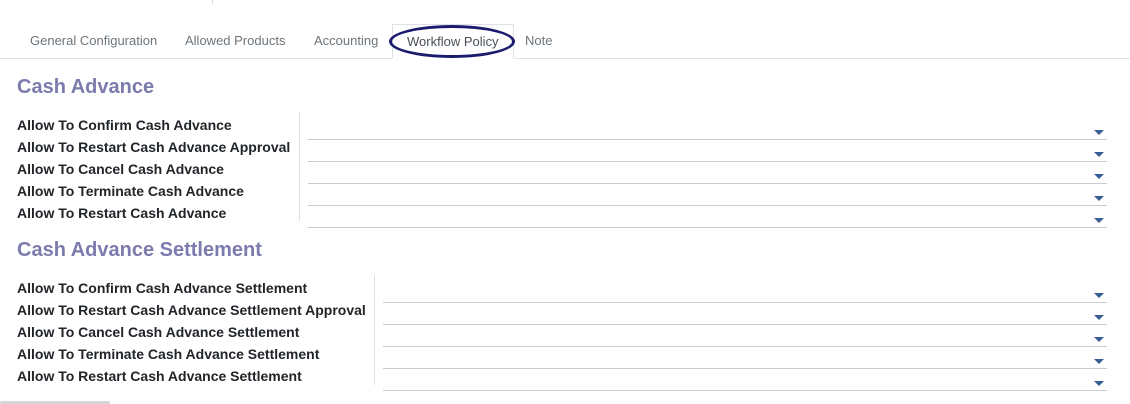 Image resolution: width=1130 pixels, height=404 pixels. I want to click on label-confirm-settlement: Allow To Confirm Cash Advance Settlement, so click(162, 288).